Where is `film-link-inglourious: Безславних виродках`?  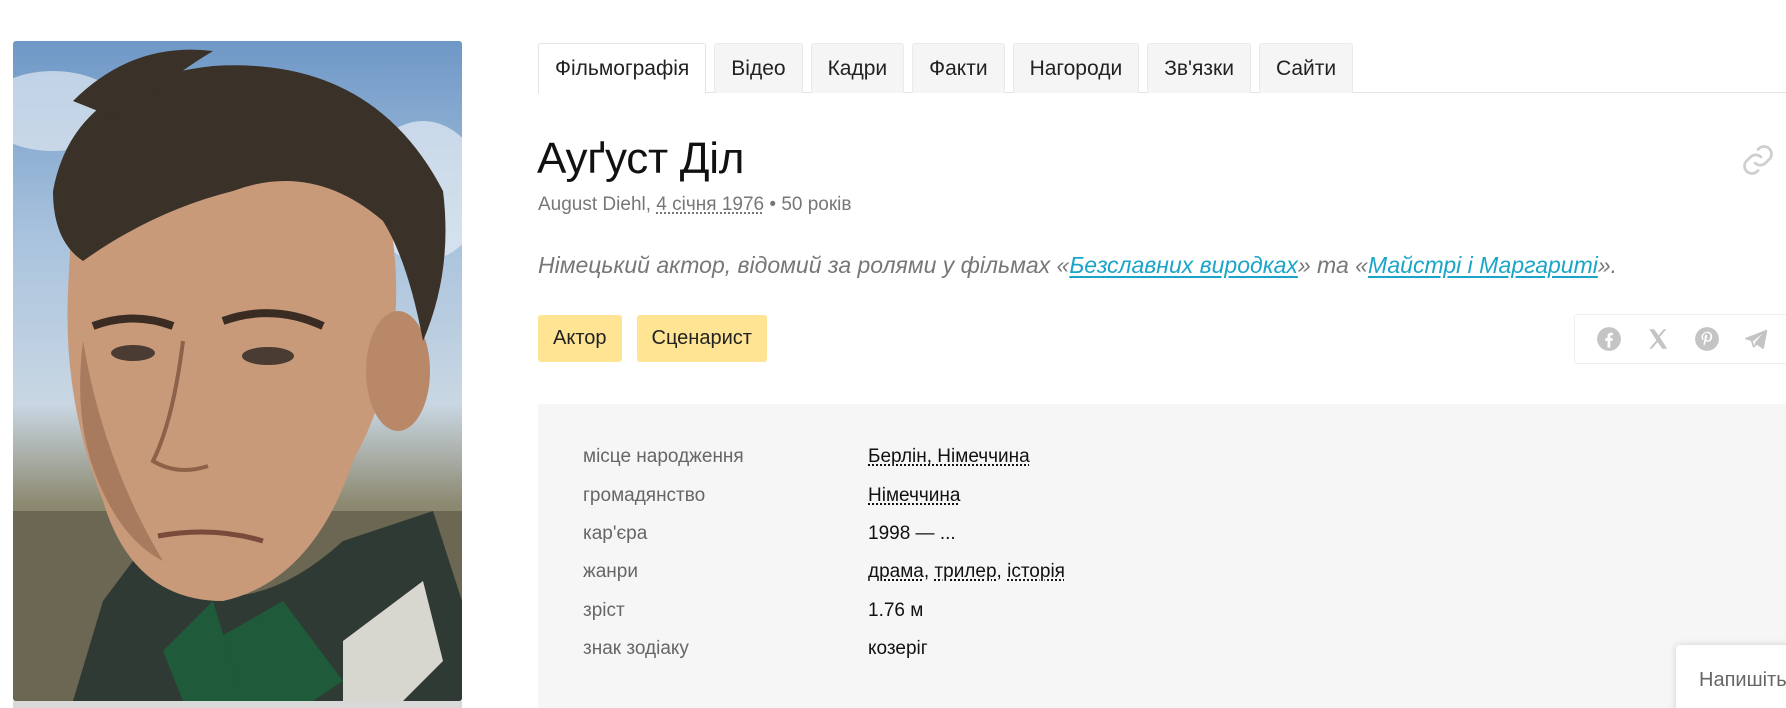 film-link-inglourious: Безславних виродках is located at coordinates (1183, 265).